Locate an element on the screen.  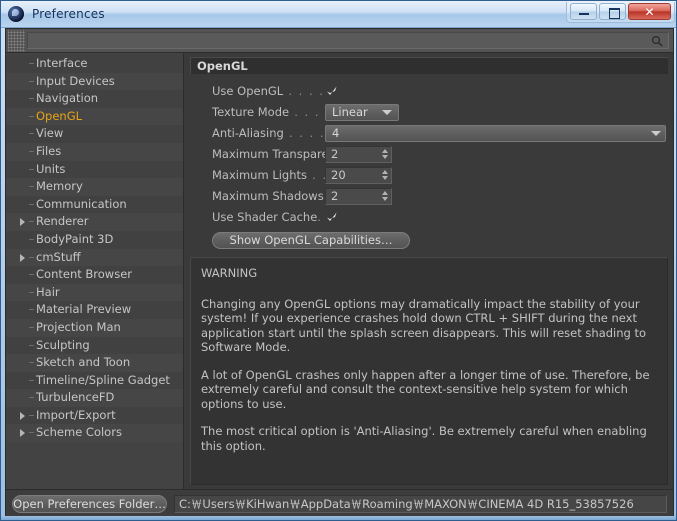
sidebar-item-turbulencefd: TurbulenceFD is located at coordinates (94, 398).